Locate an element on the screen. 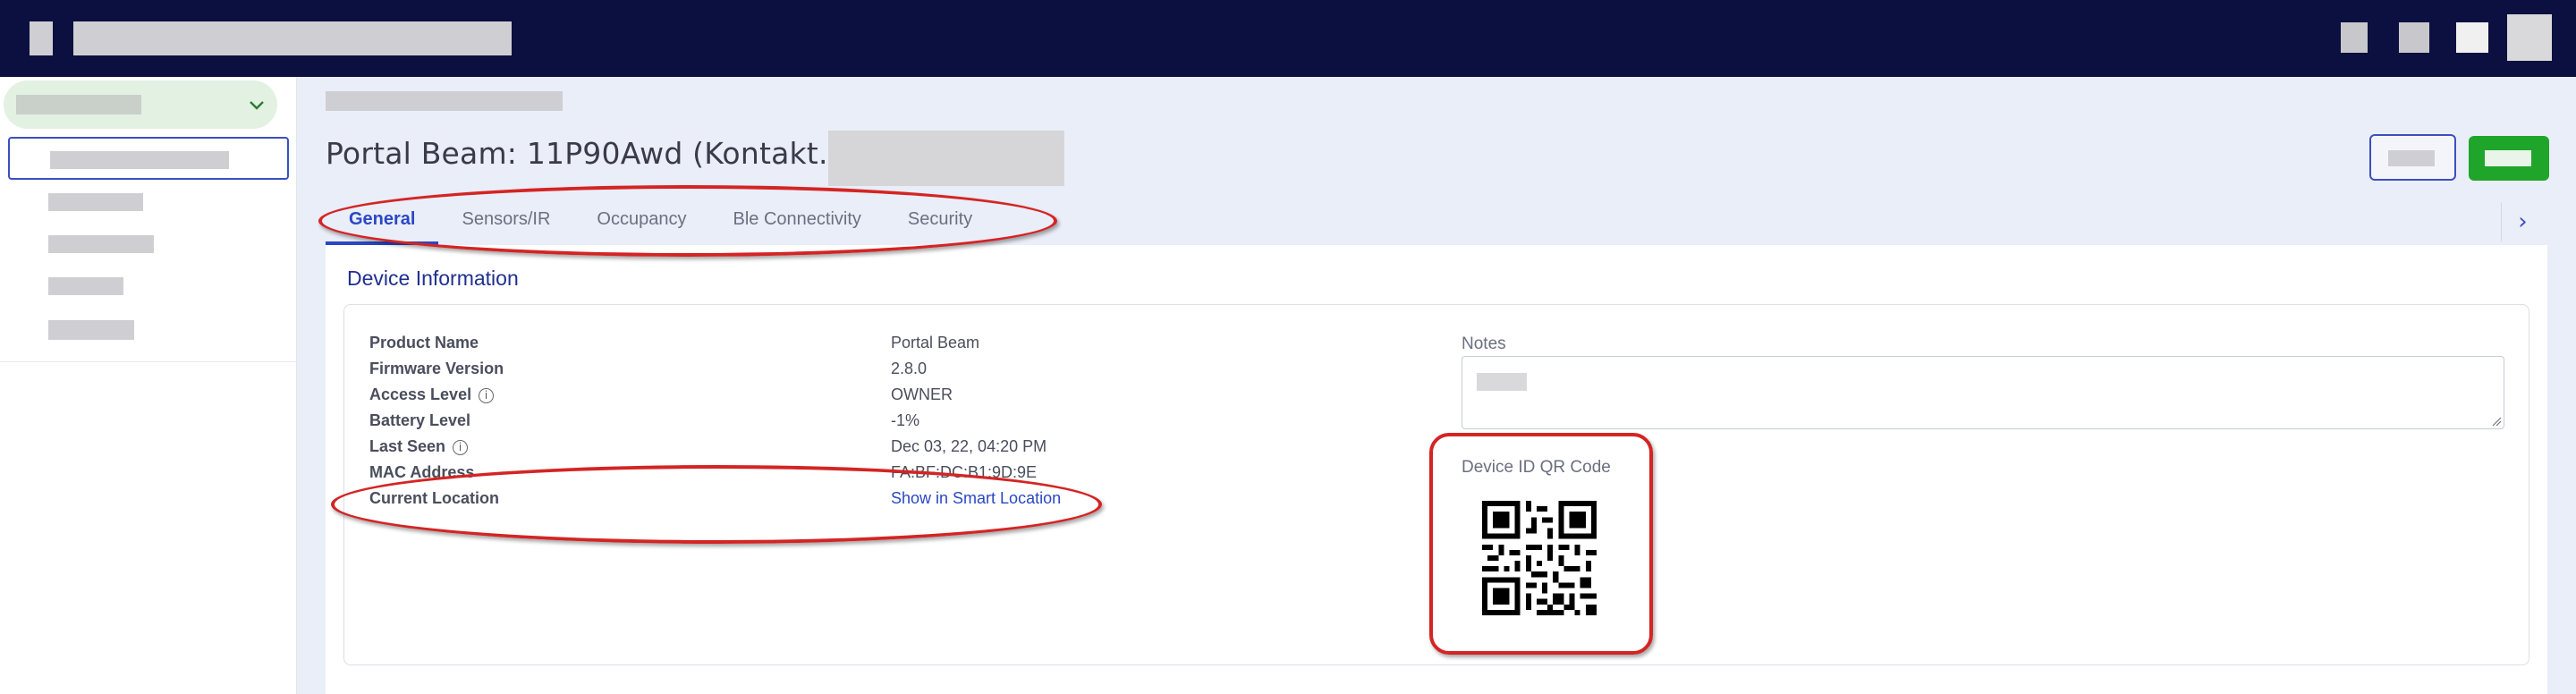 Image resolution: width=2576 pixels, height=694 pixels. field-label-last-seen: Last Seen i is located at coordinates (419, 447).